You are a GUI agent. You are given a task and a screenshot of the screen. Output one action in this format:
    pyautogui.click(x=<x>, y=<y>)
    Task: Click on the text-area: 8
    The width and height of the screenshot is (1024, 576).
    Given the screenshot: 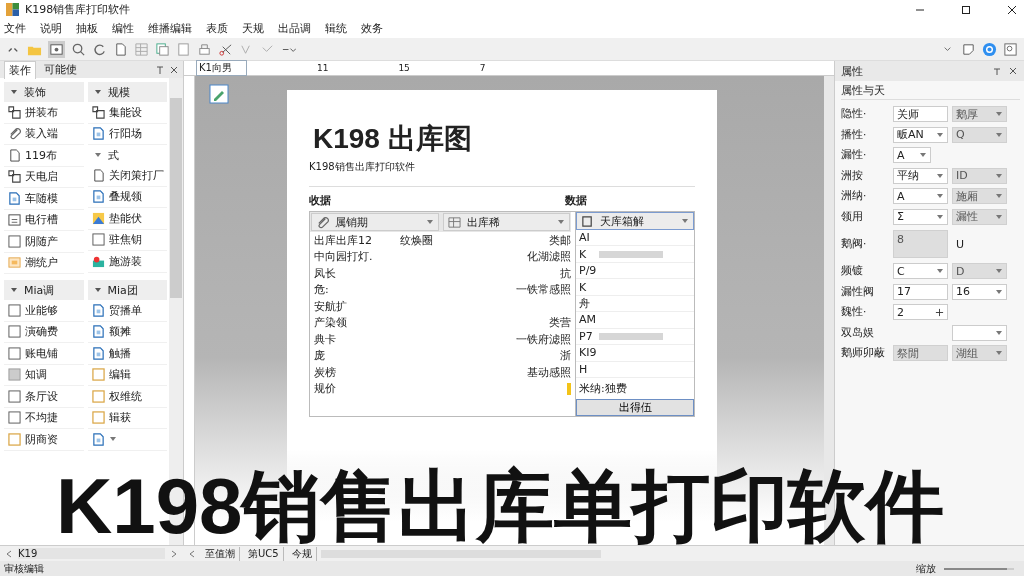 What is the action you would take?
    pyautogui.click(x=920, y=244)
    